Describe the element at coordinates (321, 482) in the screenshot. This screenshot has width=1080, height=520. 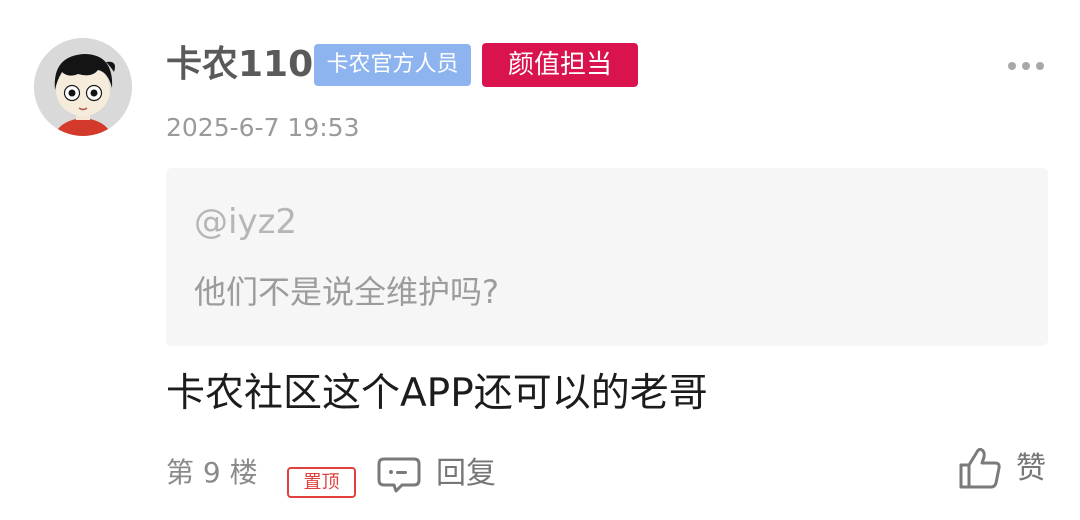
I see `pinned-badge: 置顶` at that location.